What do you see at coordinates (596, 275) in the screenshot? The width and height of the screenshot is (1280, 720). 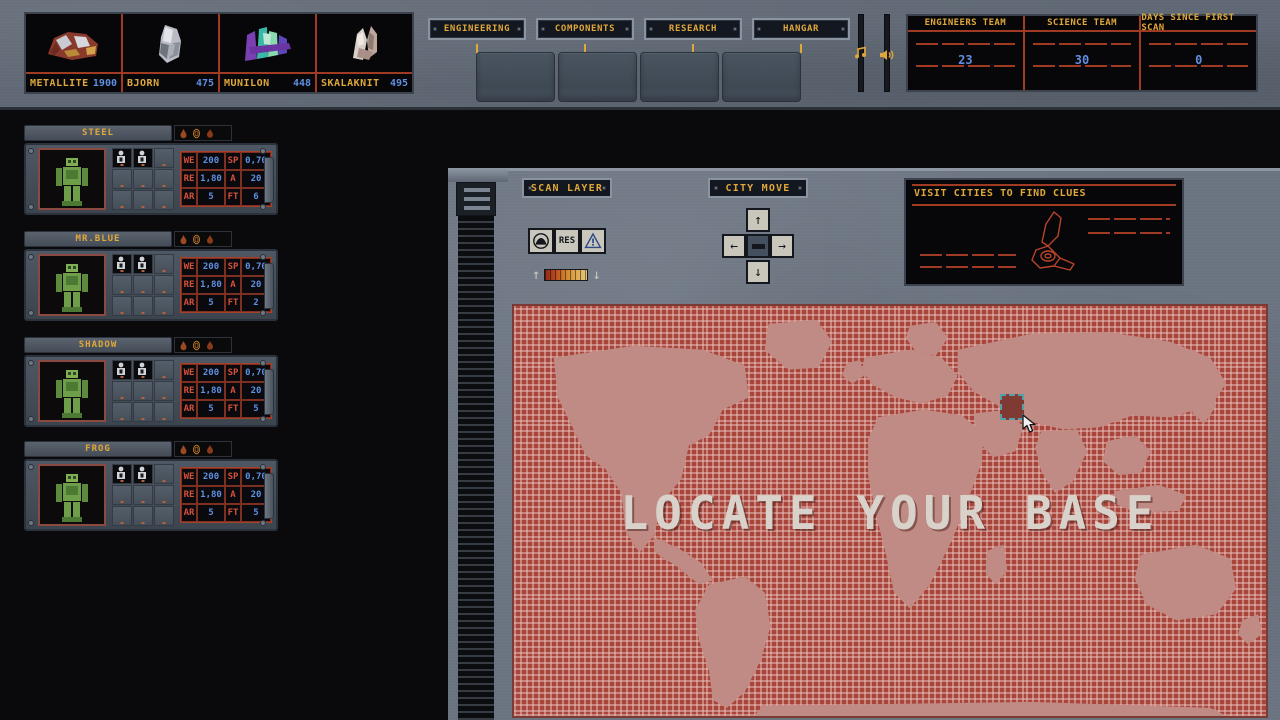 I see `layer-down-arrow: ↓` at bounding box center [596, 275].